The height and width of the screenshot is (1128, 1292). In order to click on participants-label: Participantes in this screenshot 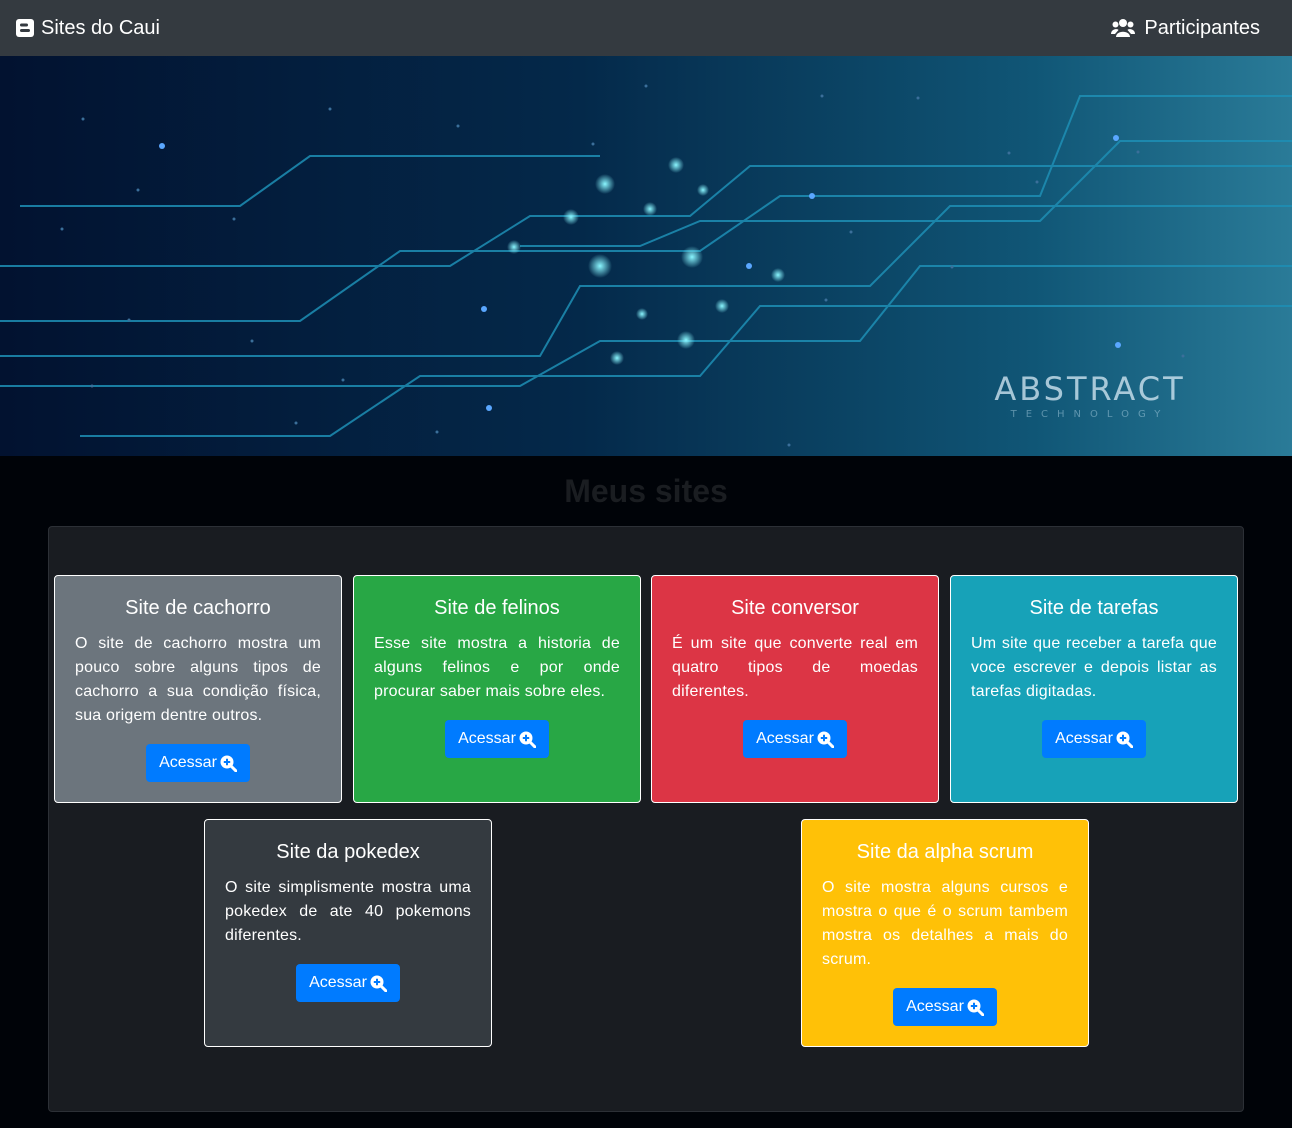, I will do `click(1202, 27)`.